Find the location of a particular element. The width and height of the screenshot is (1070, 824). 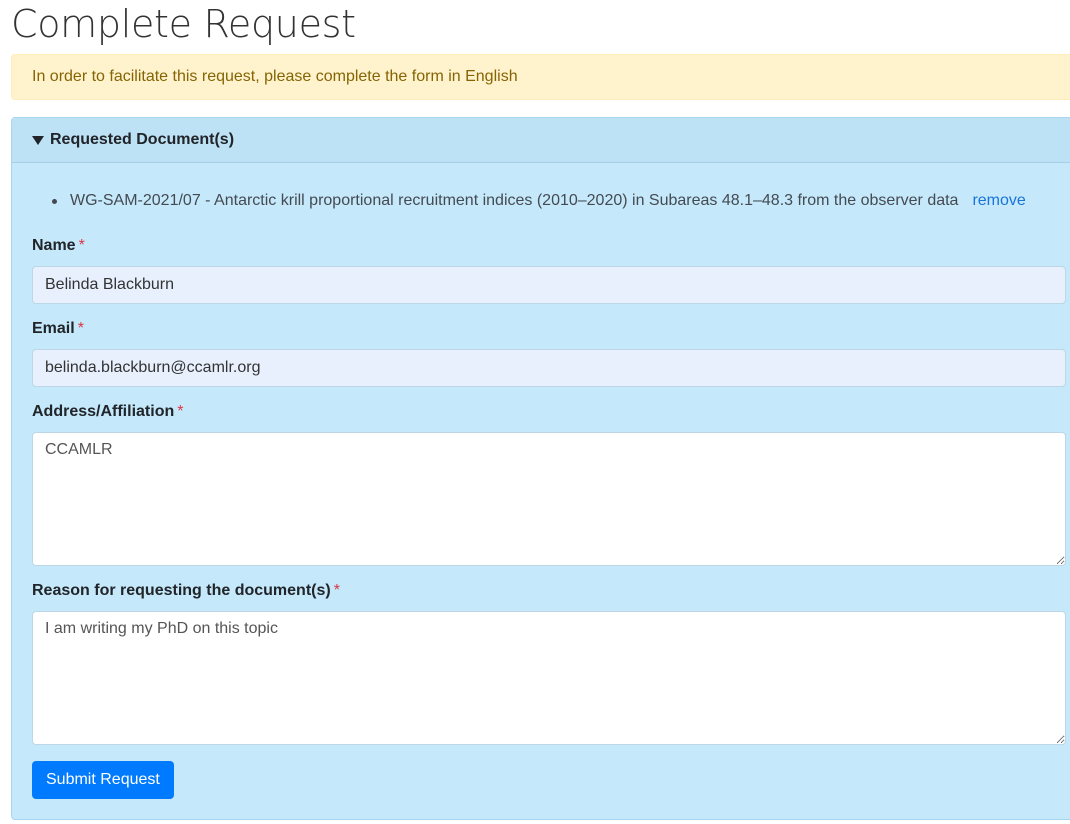

email-label: Email * is located at coordinates (58, 329).